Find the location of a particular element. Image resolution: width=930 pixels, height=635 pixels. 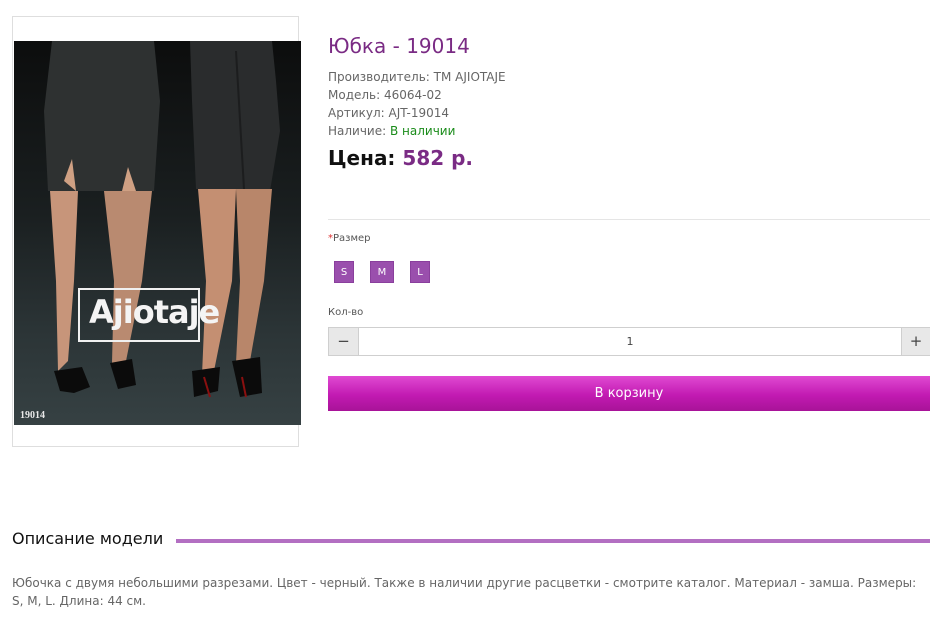

size-button-s: S is located at coordinates (344, 272).